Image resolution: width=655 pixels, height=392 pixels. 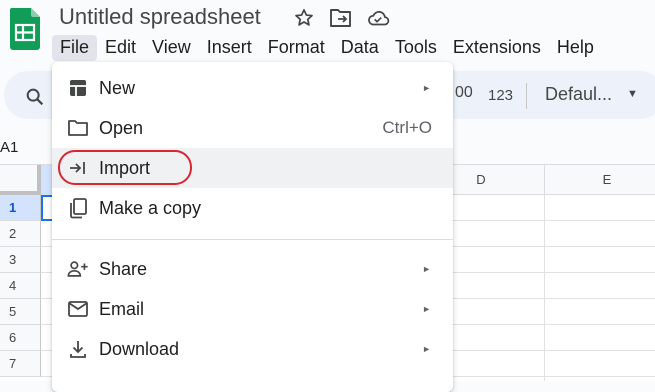 What do you see at coordinates (160, 17) in the screenshot?
I see `document-title: Untitled spreadsheet` at bounding box center [160, 17].